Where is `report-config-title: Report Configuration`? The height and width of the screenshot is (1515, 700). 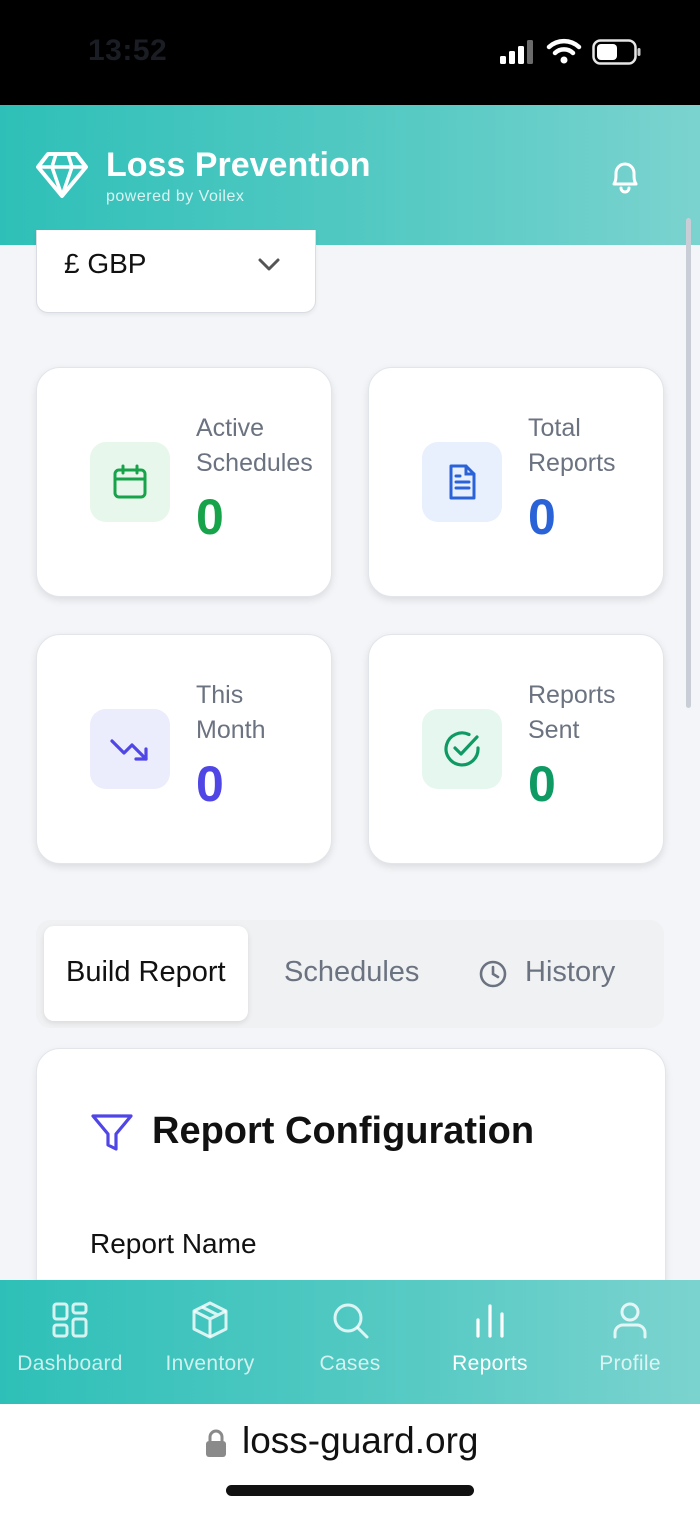 report-config-title: Report Configuration is located at coordinates (343, 1131).